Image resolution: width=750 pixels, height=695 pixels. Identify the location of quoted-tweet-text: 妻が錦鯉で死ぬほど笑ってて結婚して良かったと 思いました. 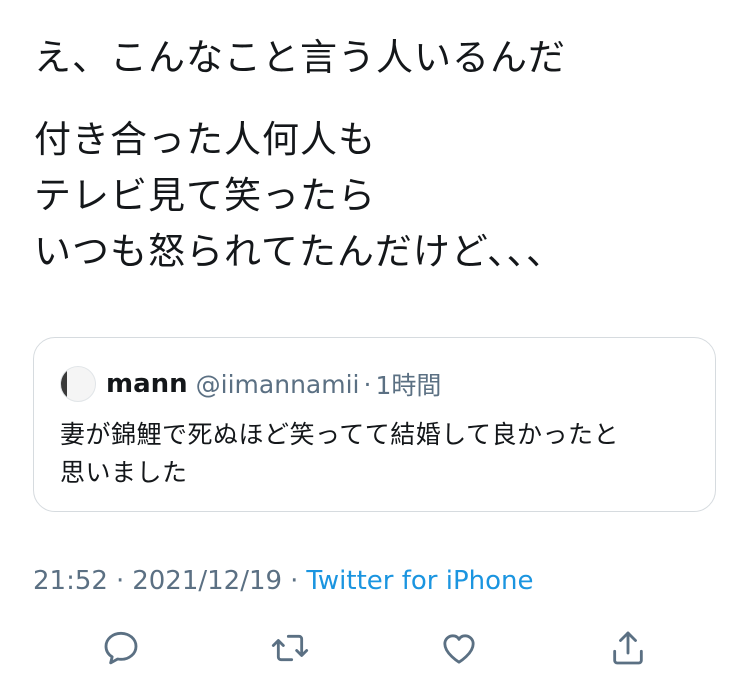
(380, 454).